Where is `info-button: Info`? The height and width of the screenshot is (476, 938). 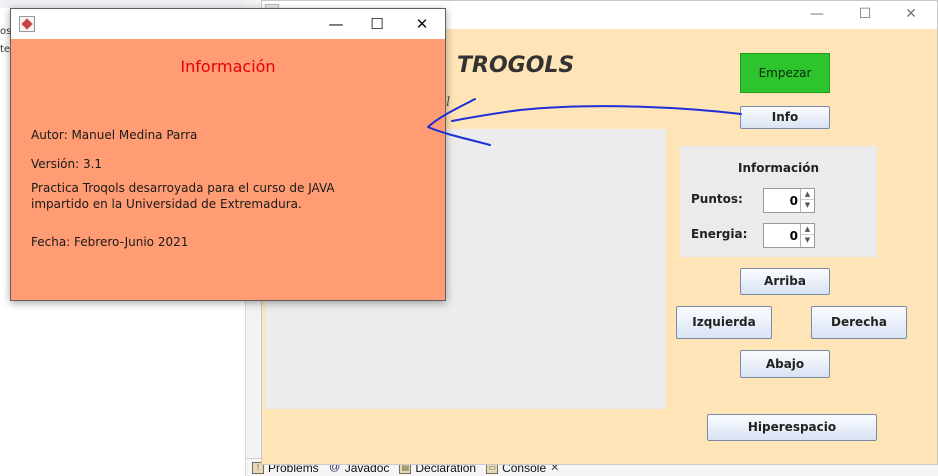
info-button: Info is located at coordinates (785, 117).